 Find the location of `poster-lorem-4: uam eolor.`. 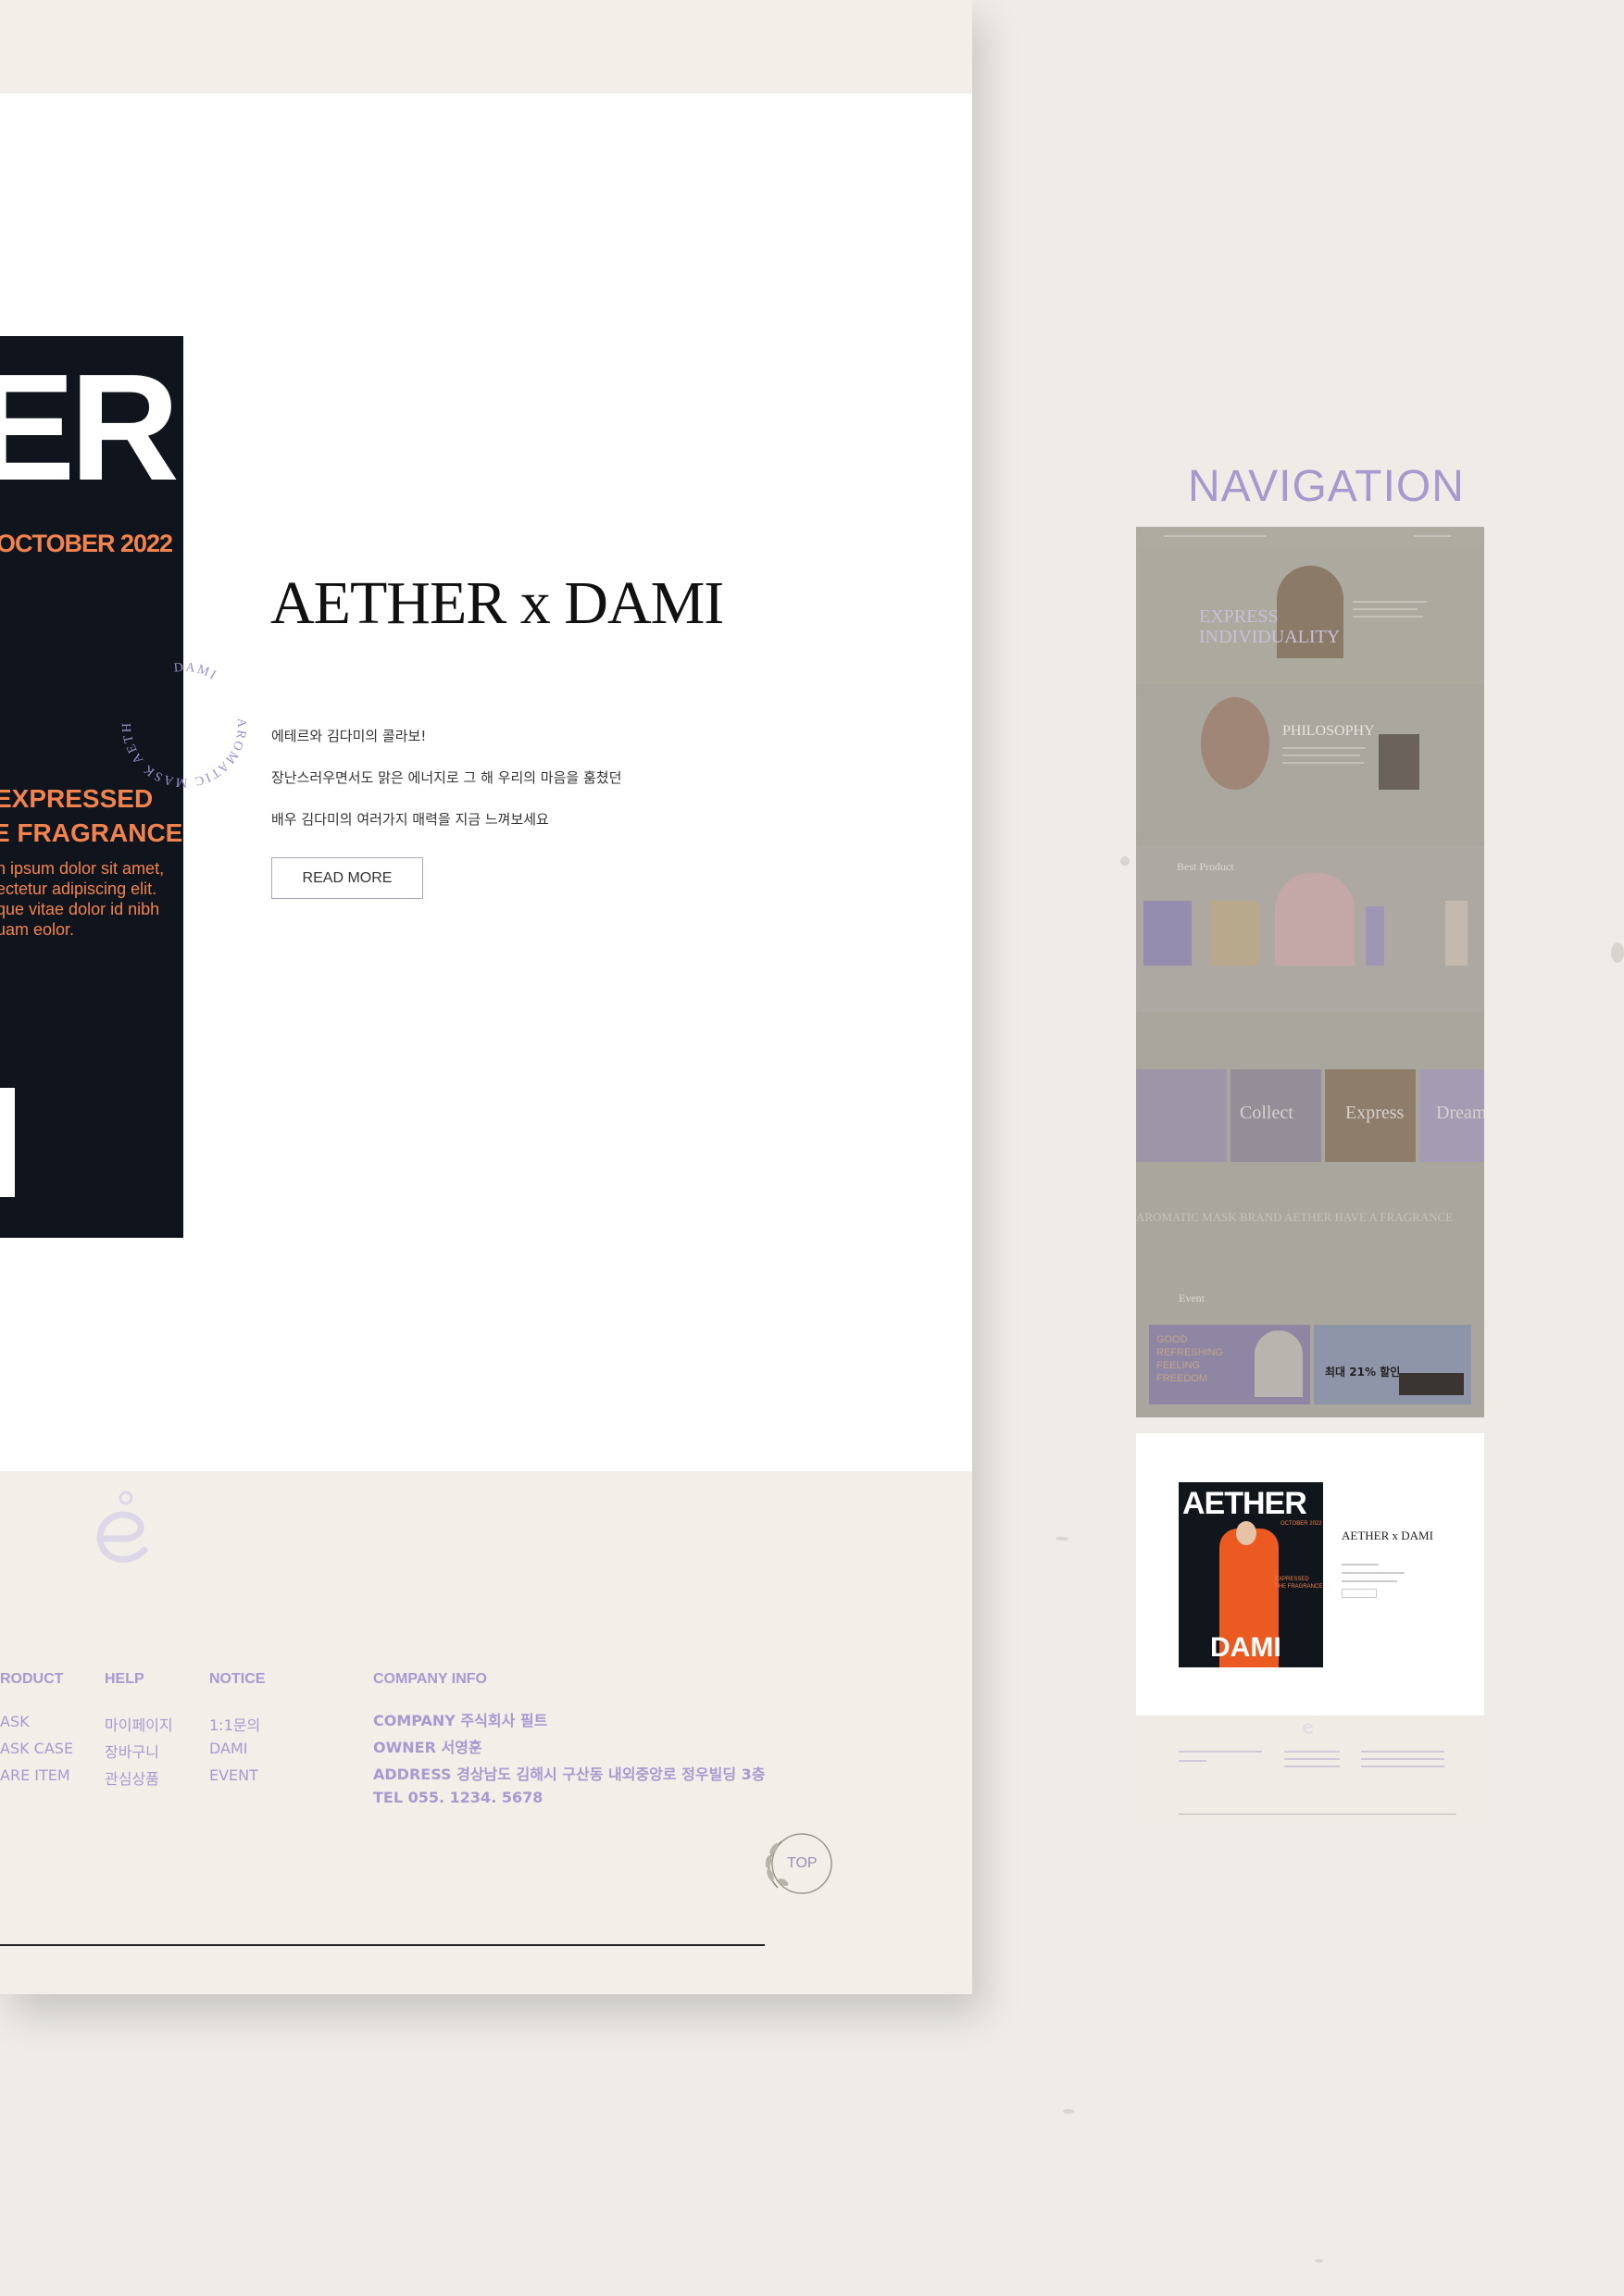

poster-lorem-4: uam eolor. is located at coordinates (37, 929).